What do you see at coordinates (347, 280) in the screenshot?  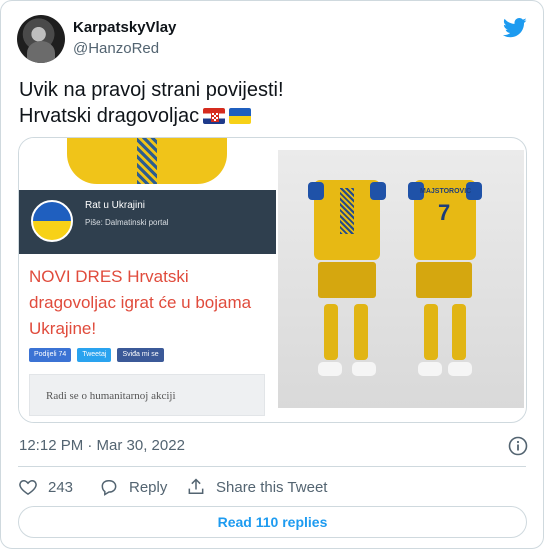 I see `kit-front-shorts` at bounding box center [347, 280].